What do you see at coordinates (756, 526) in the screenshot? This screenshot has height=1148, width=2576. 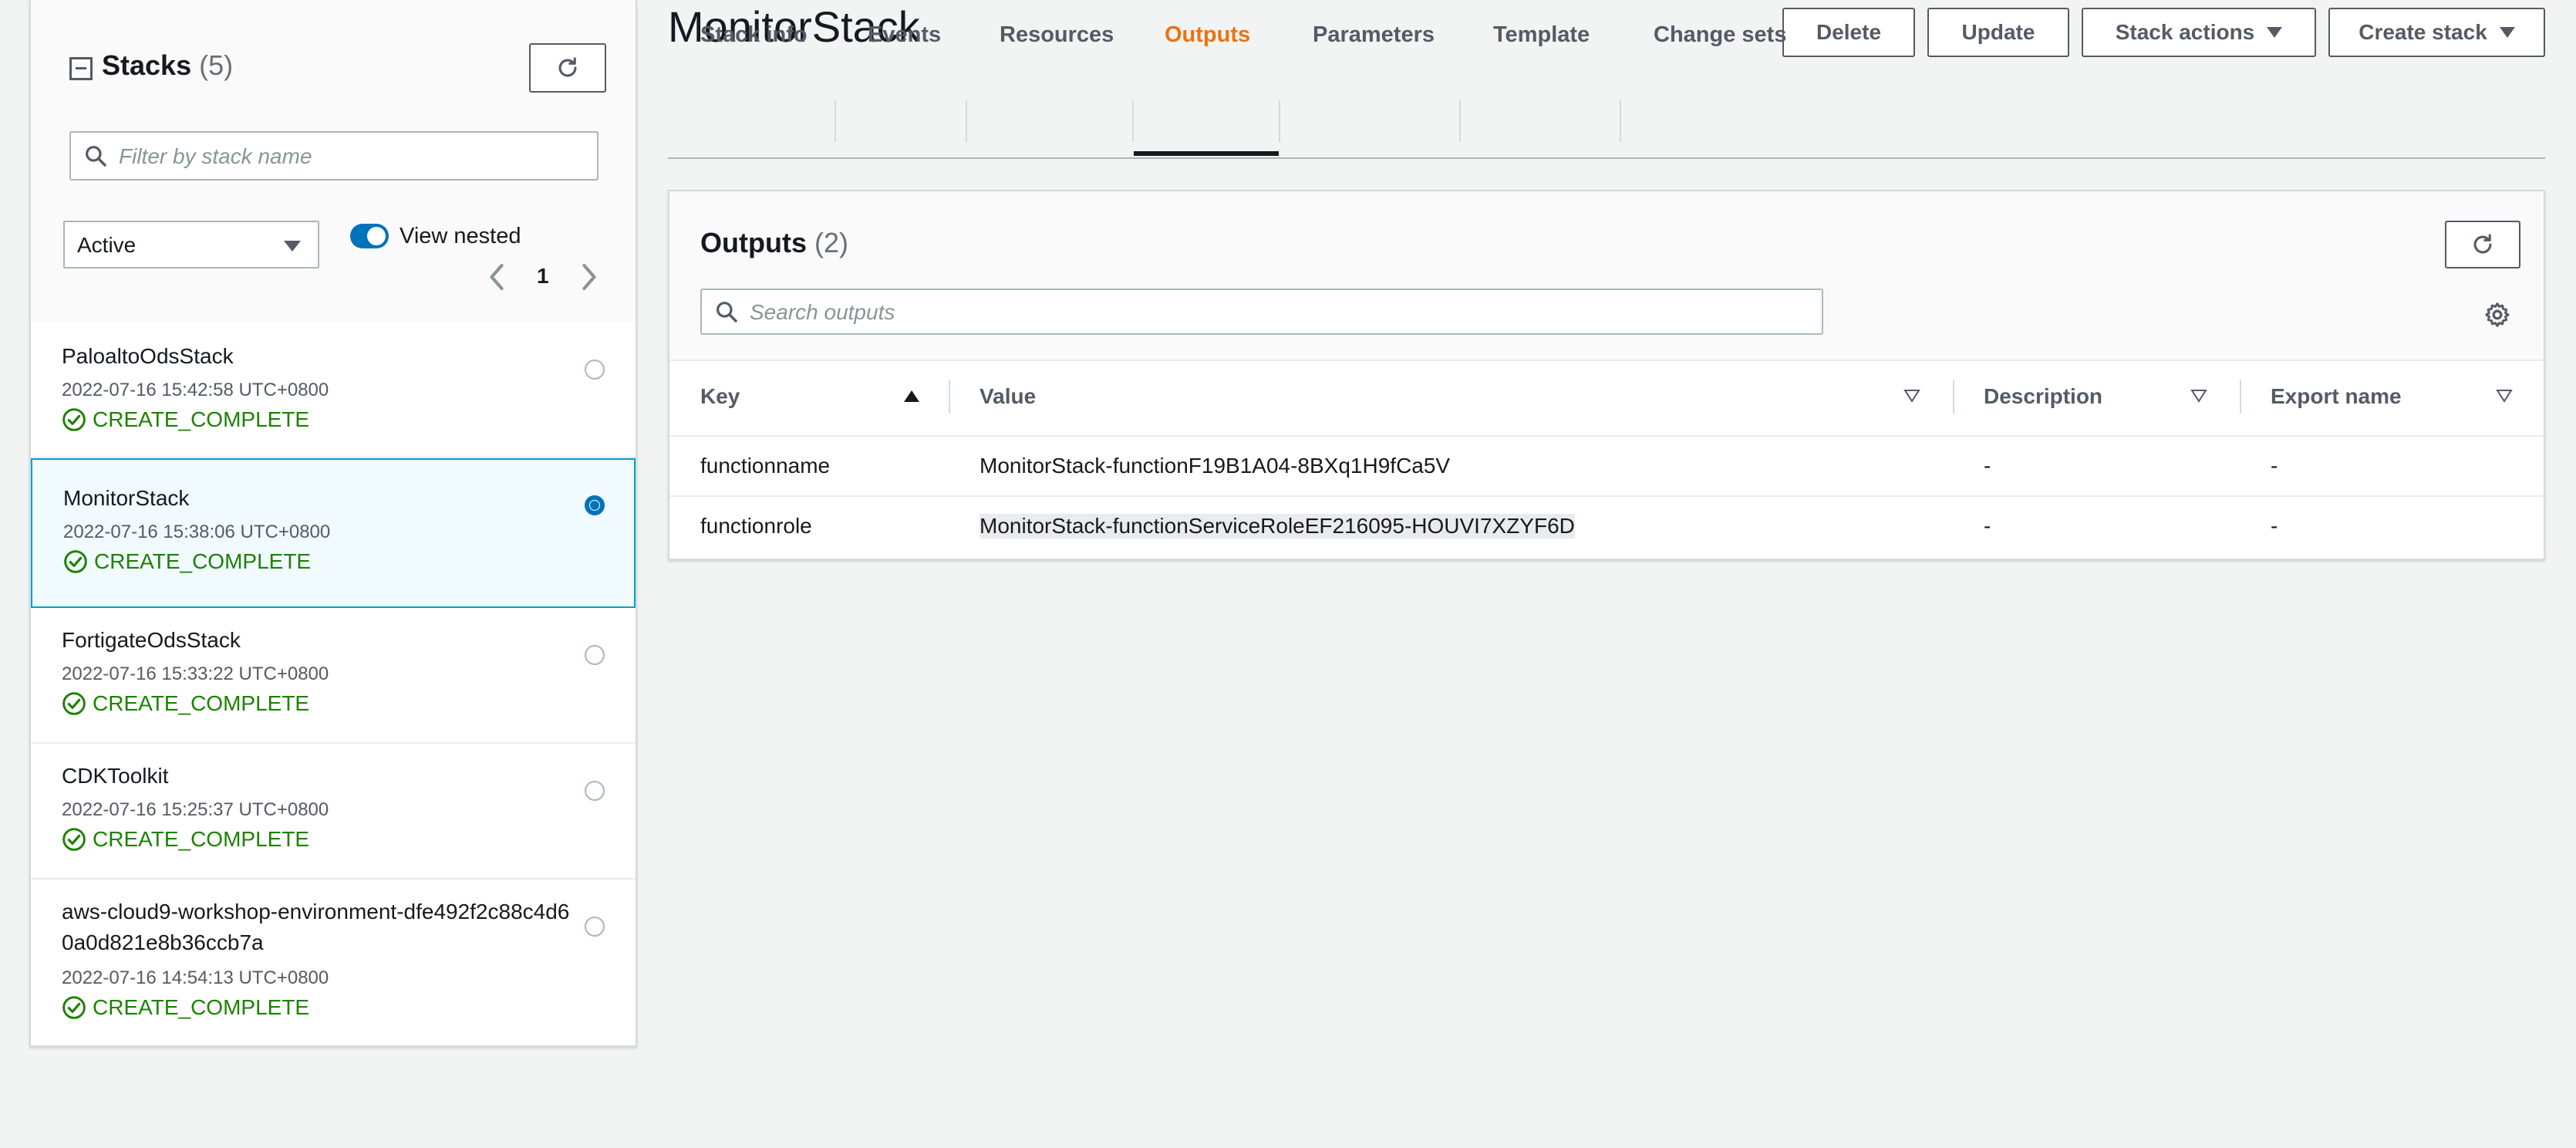 I see `output-key: functionrole` at bounding box center [756, 526].